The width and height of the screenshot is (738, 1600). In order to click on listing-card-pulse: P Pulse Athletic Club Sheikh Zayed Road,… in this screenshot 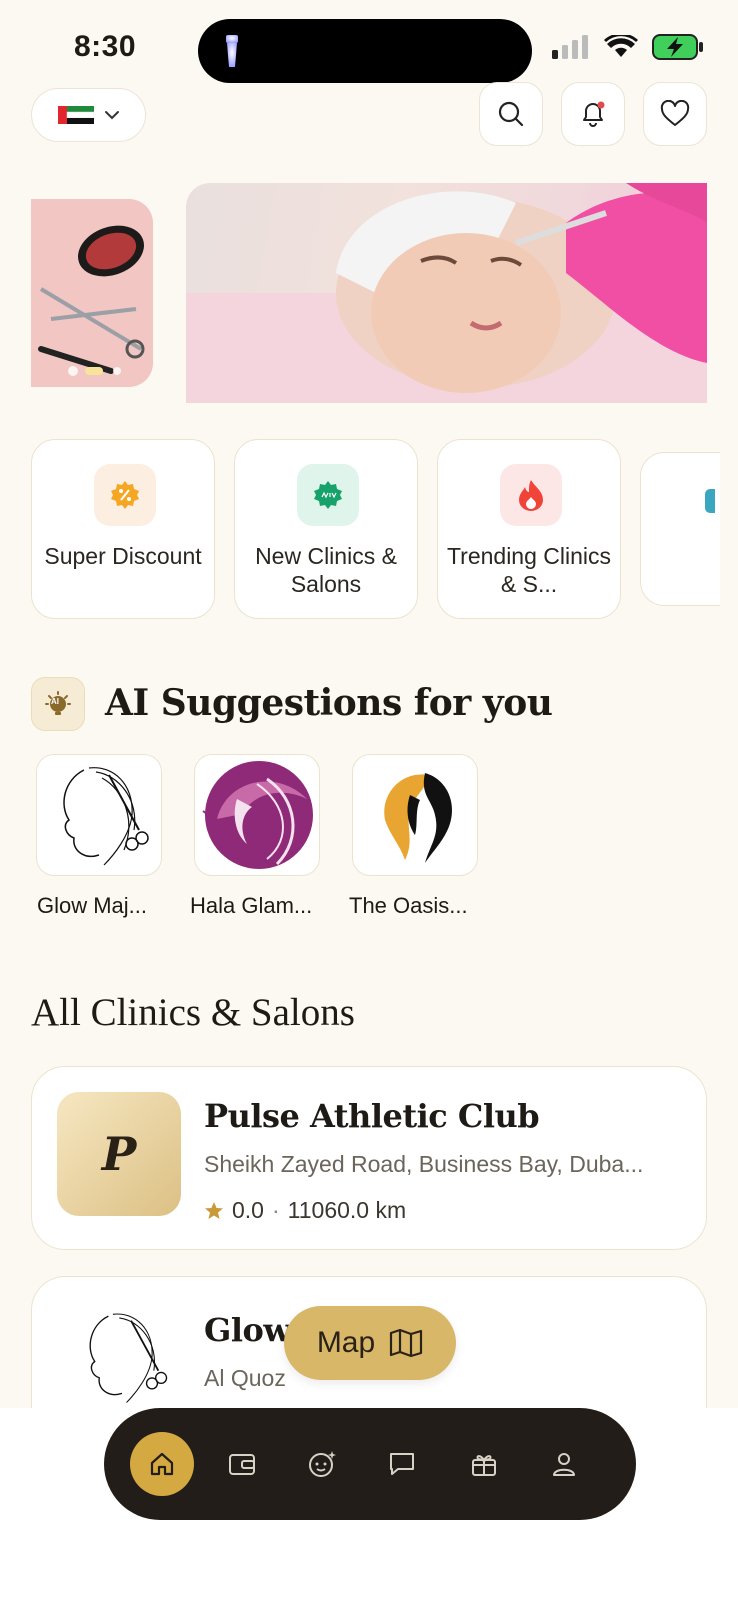, I will do `click(369, 1158)`.